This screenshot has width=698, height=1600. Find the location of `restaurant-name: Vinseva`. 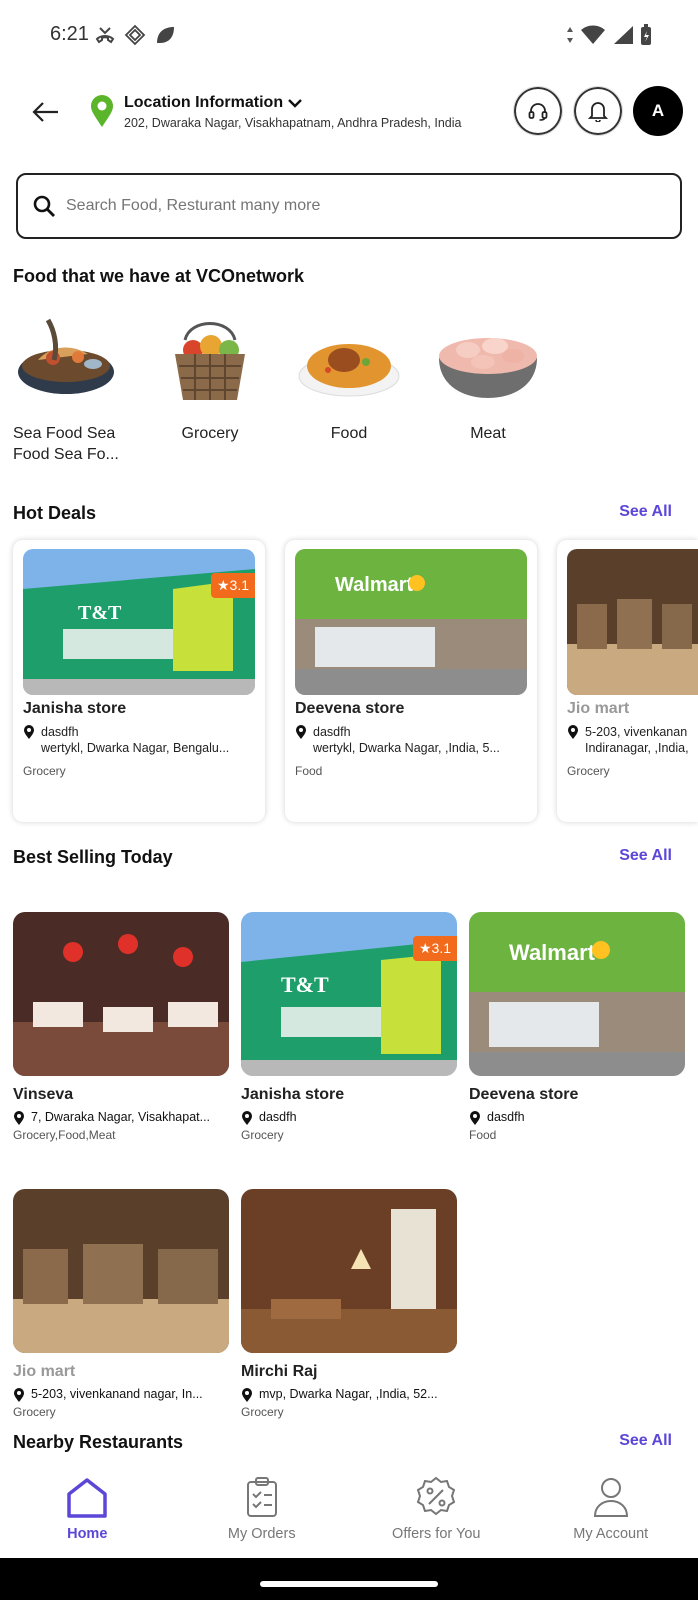

restaurant-name: Vinseva is located at coordinates (43, 1094).